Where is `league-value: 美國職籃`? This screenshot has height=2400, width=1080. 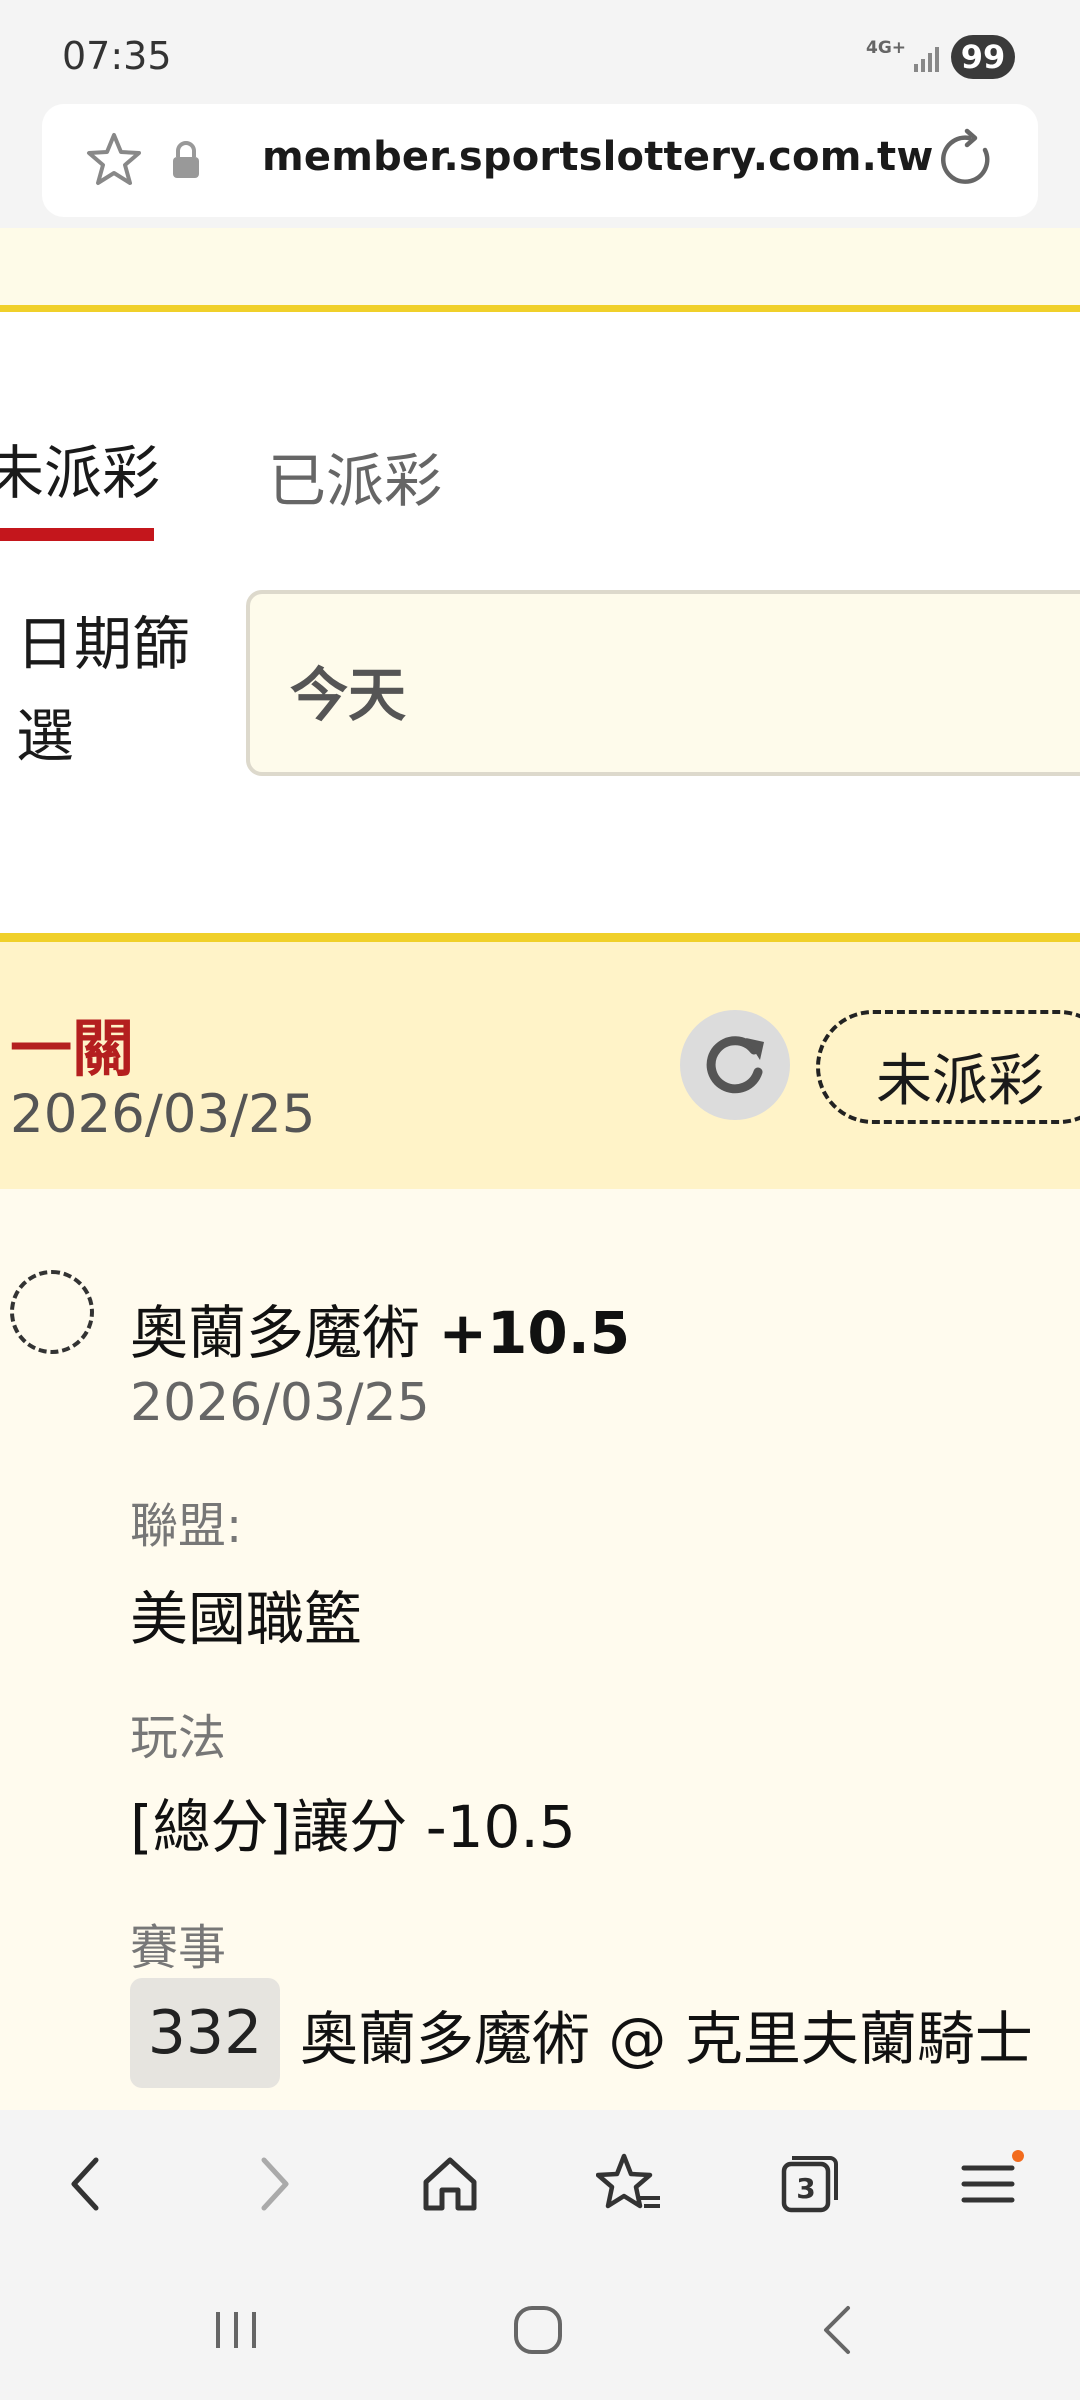
league-value: 美國職籃 is located at coordinates (246, 1619).